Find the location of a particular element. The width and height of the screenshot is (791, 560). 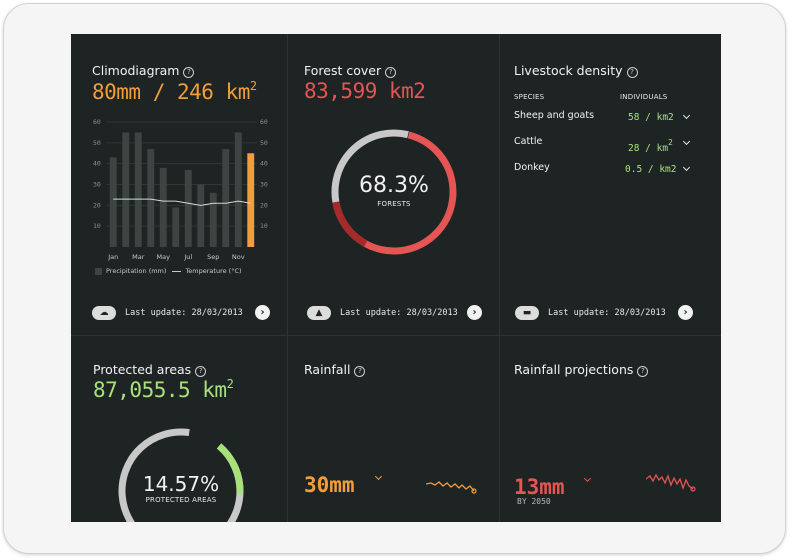

right-axis-tick: 20 is located at coordinates (264, 205).